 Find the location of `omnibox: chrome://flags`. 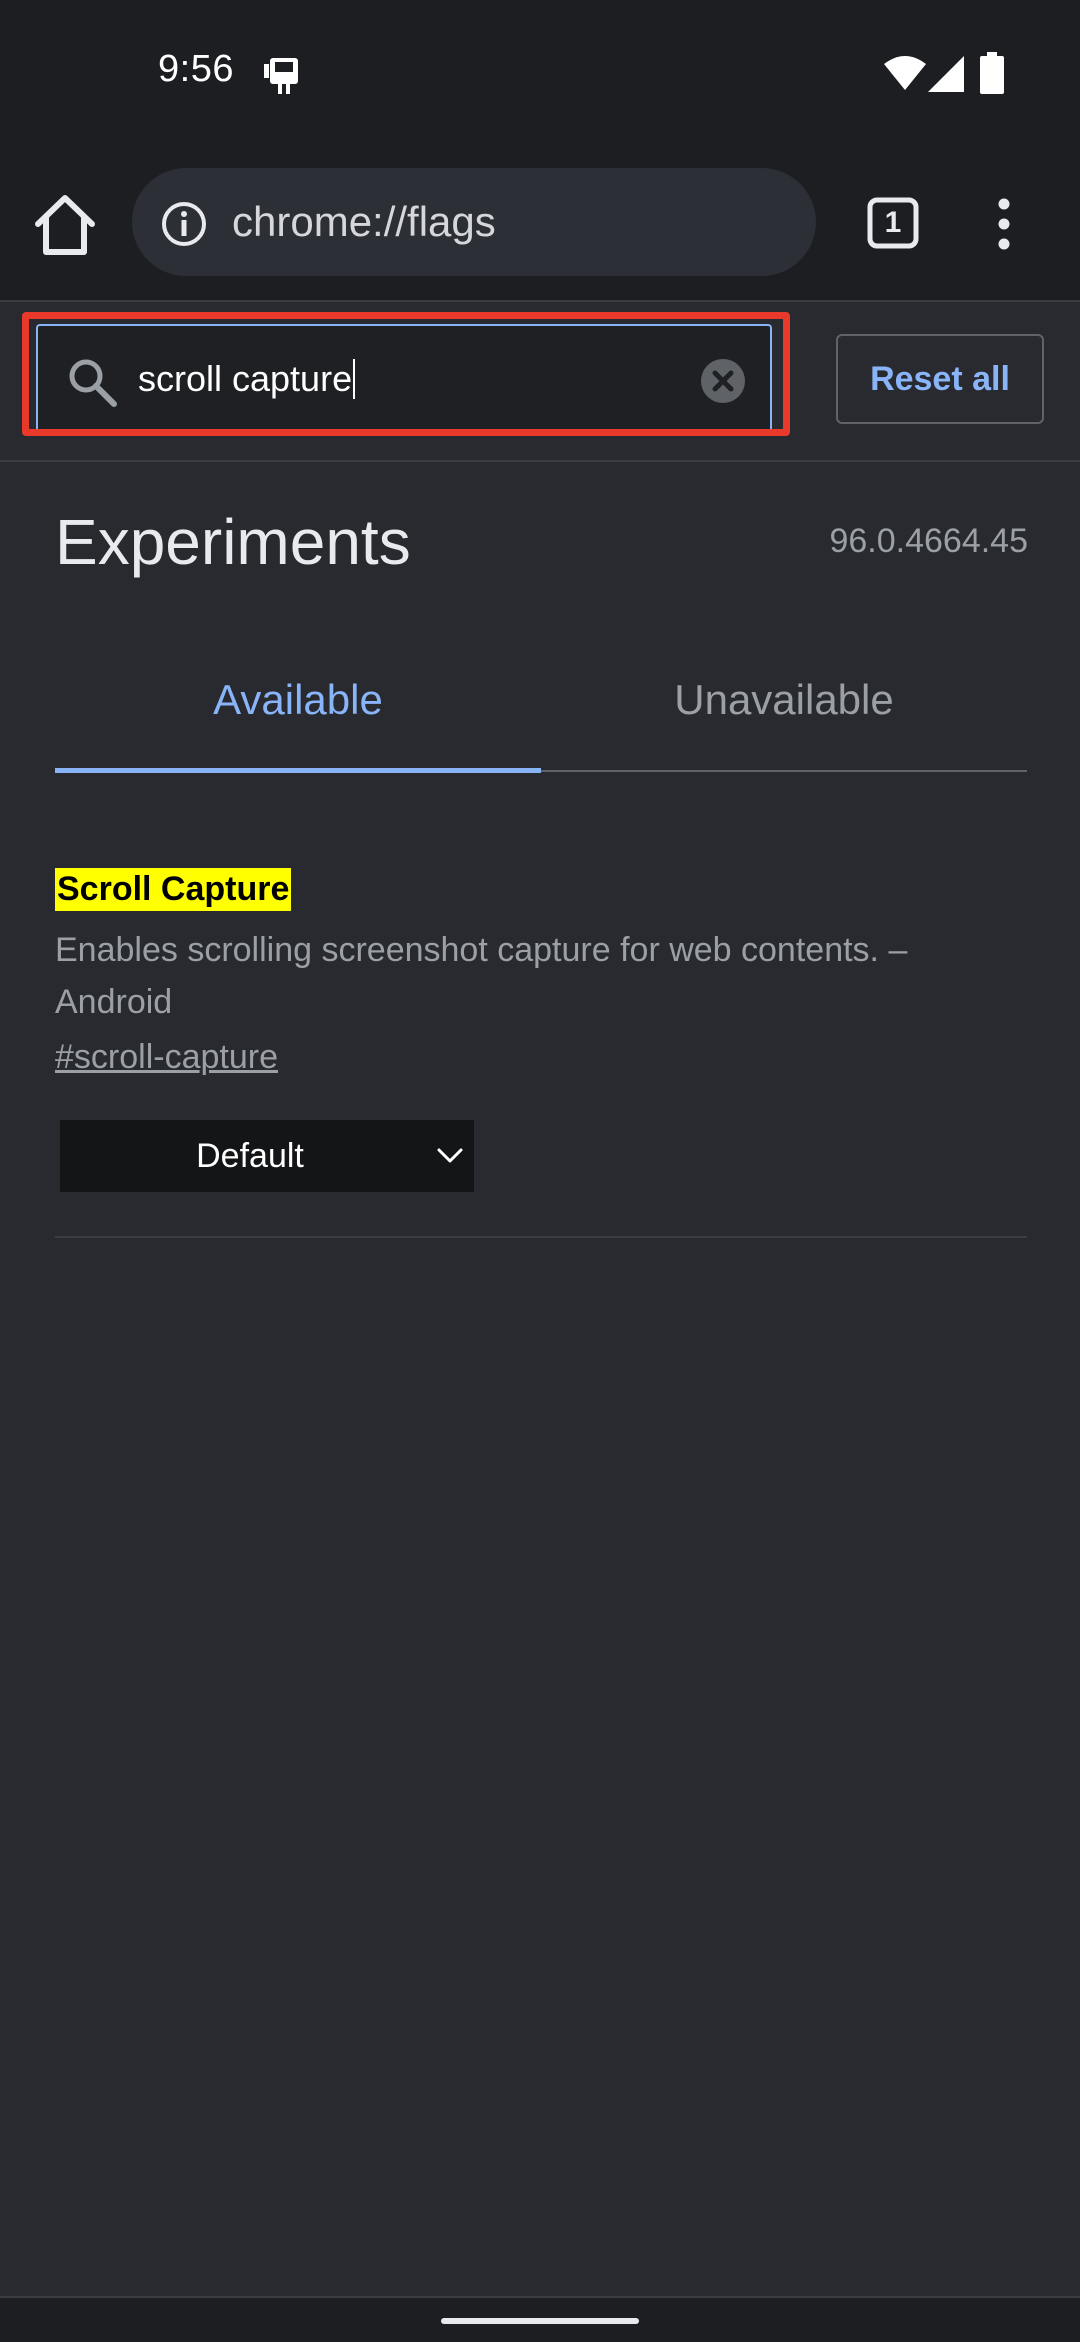

omnibox: chrome://flags is located at coordinates (474, 222).